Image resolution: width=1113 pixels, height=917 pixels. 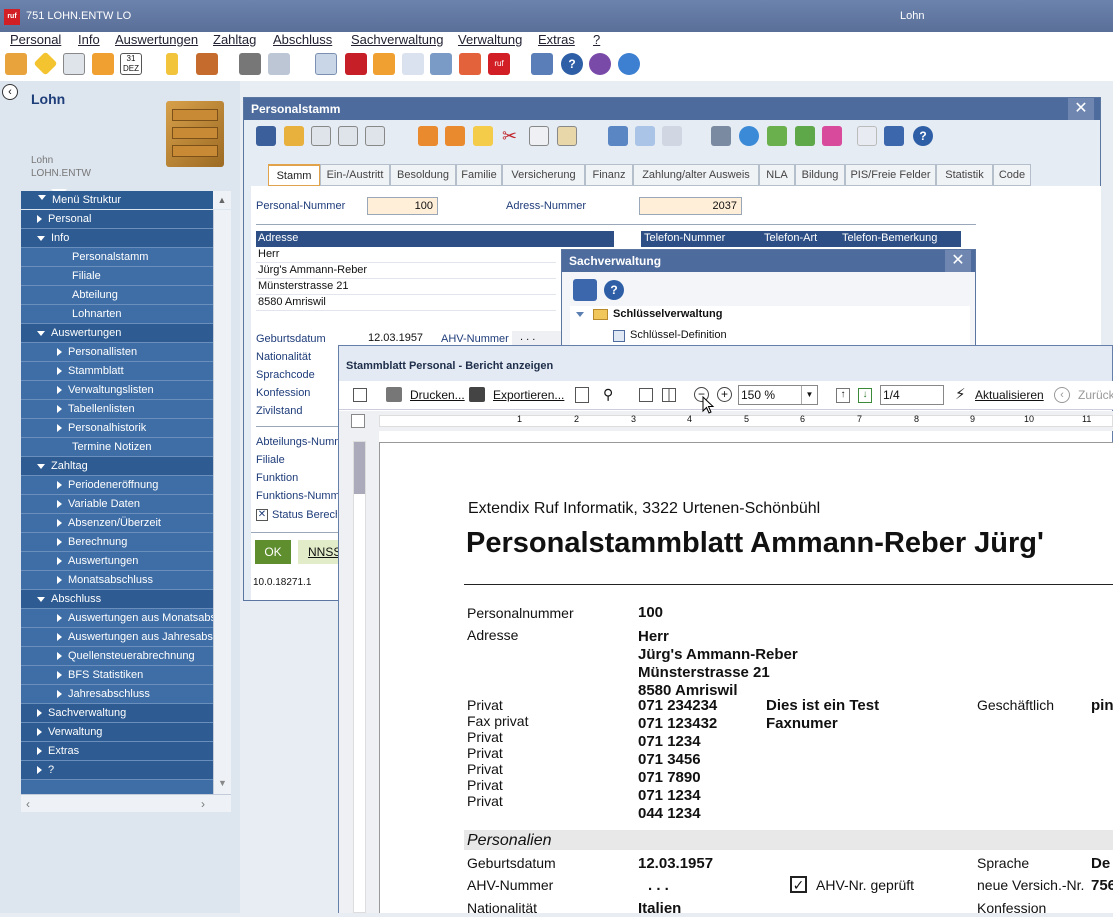 I want to click on sidebar-item: Monatsabschluss, so click(x=117, y=580).